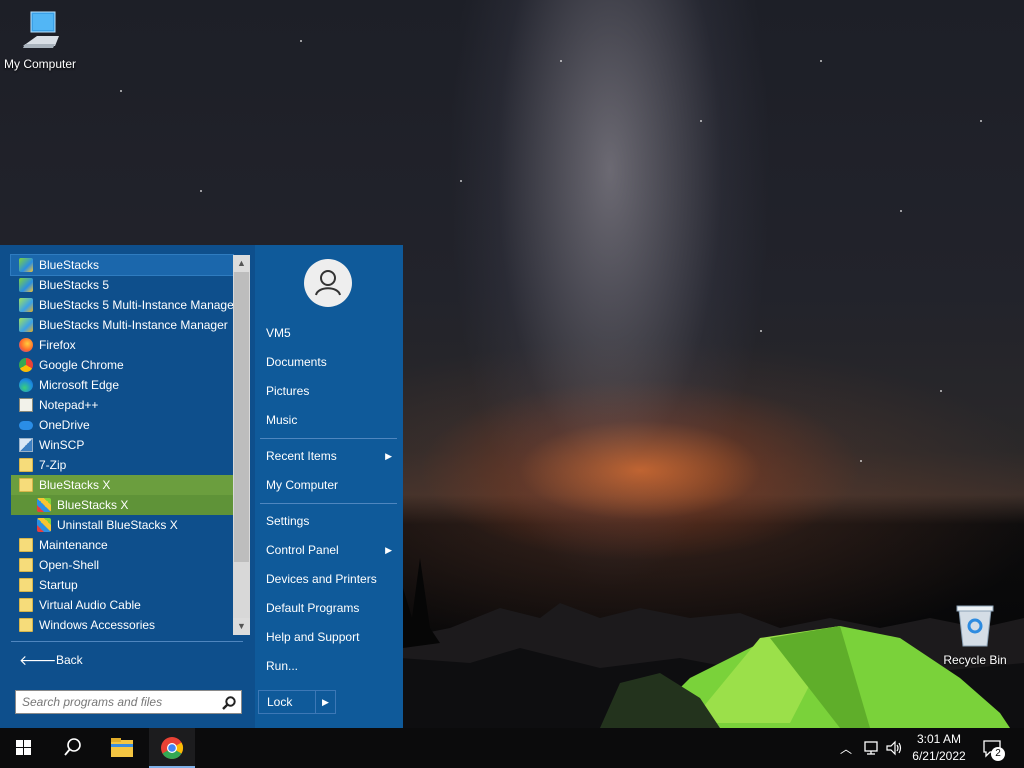  What do you see at coordinates (328, 637) in the screenshot?
I see `place-help-and-support: Help and Support` at bounding box center [328, 637].